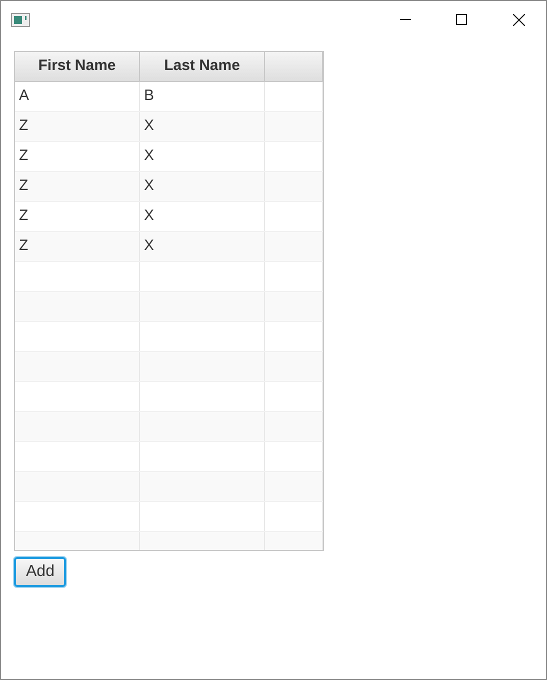 Image resolution: width=547 pixels, height=680 pixels. What do you see at coordinates (294, 66) in the screenshot?
I see `column-header` at bounding box center [294, 66].